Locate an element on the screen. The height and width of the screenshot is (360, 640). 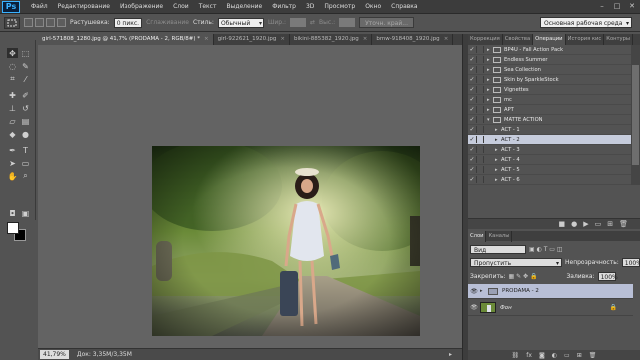
visibility-eye-icon: 👁 is located at coordinates (474, 291).